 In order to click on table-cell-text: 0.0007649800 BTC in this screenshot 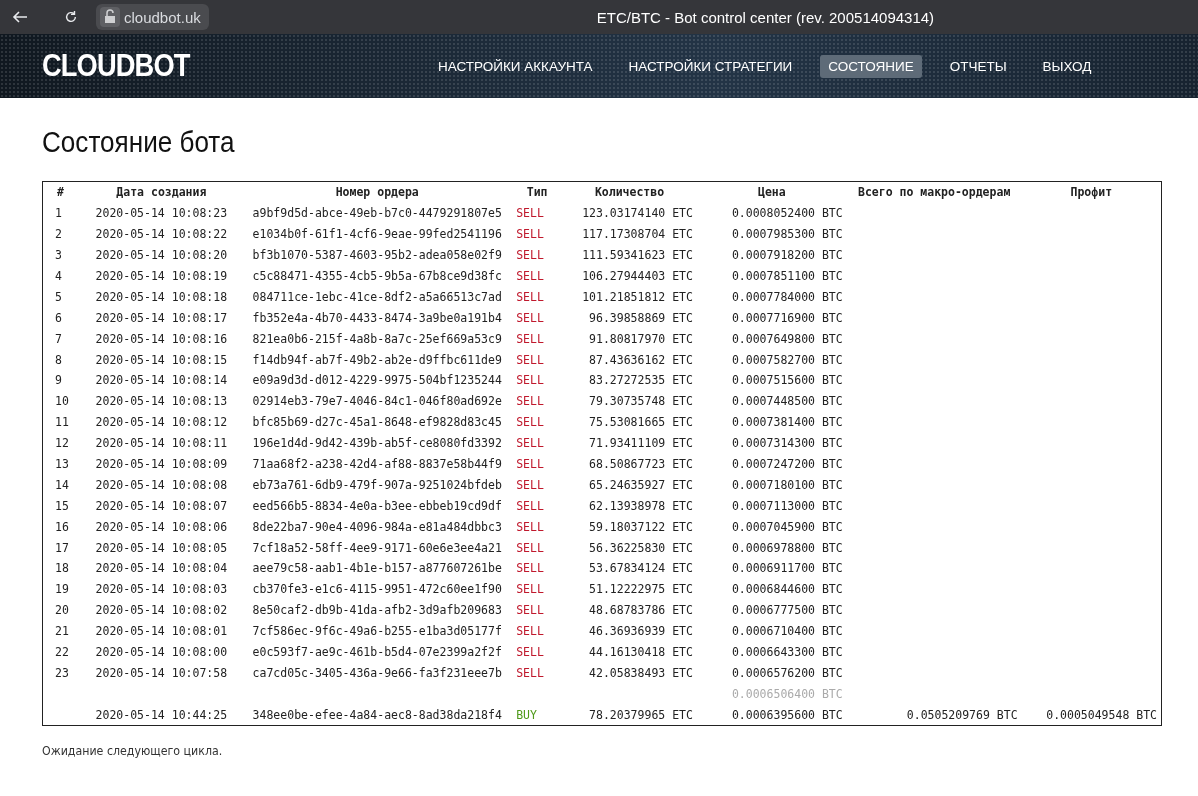, I will do `click(787, 339)`.